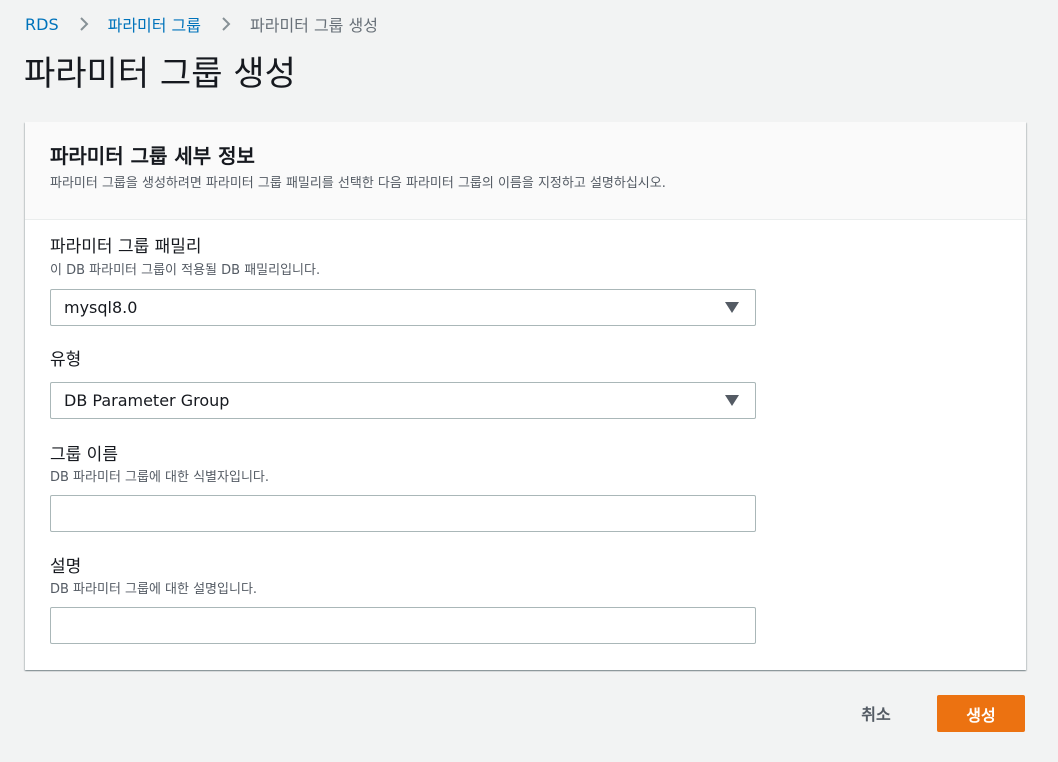 The height and width of the screenshot is (762, 1058). What do you see at coordinates (314, 25) in the screenshot?
I see `breadcrumb-current: 파라미터 그룹 생성` at bounding box center [314, 25].